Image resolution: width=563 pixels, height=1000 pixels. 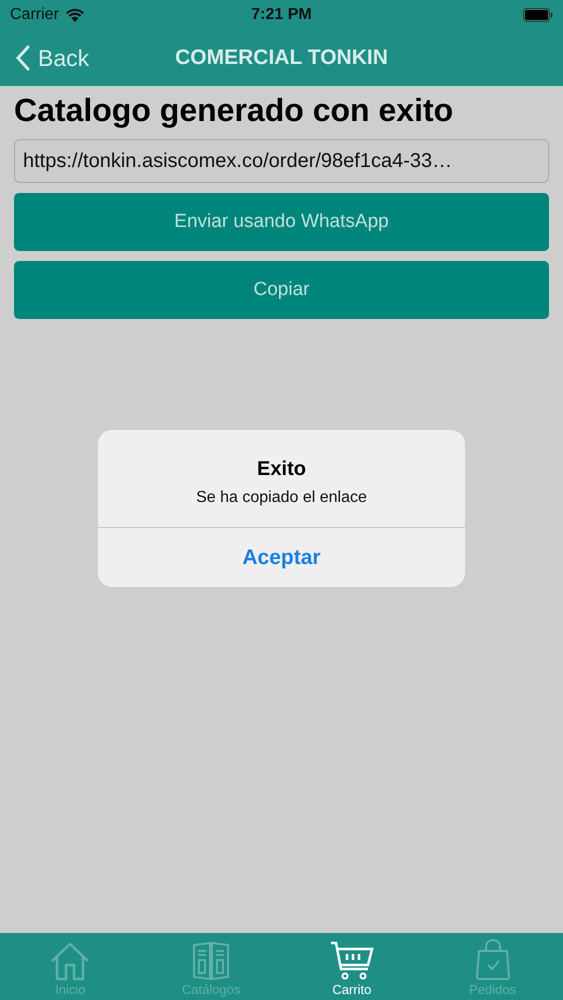 I want to click on alert-message: Se ha copiado el enlace, so click(x=281, y=498).